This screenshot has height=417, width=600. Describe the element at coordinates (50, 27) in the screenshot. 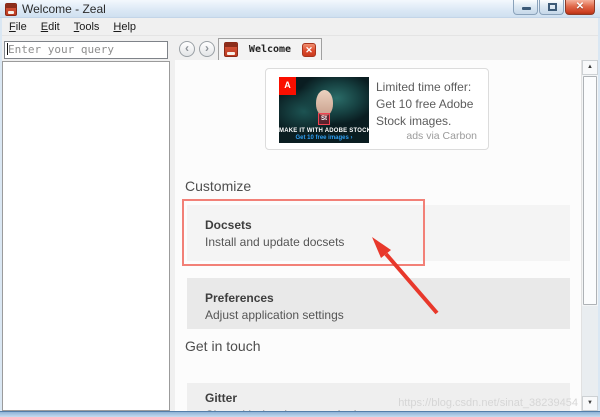

I see `menu-edit: Edit` at that location.